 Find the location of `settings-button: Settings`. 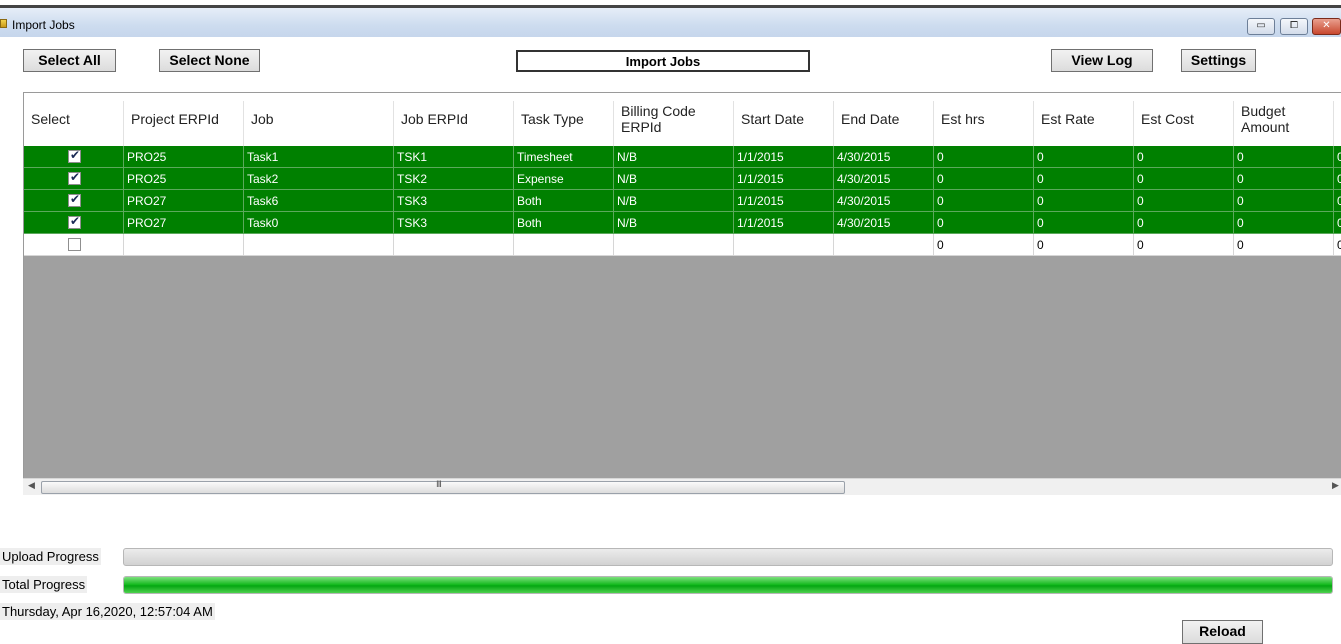

settings-button: Settings is located at coordinates (1218, 60).